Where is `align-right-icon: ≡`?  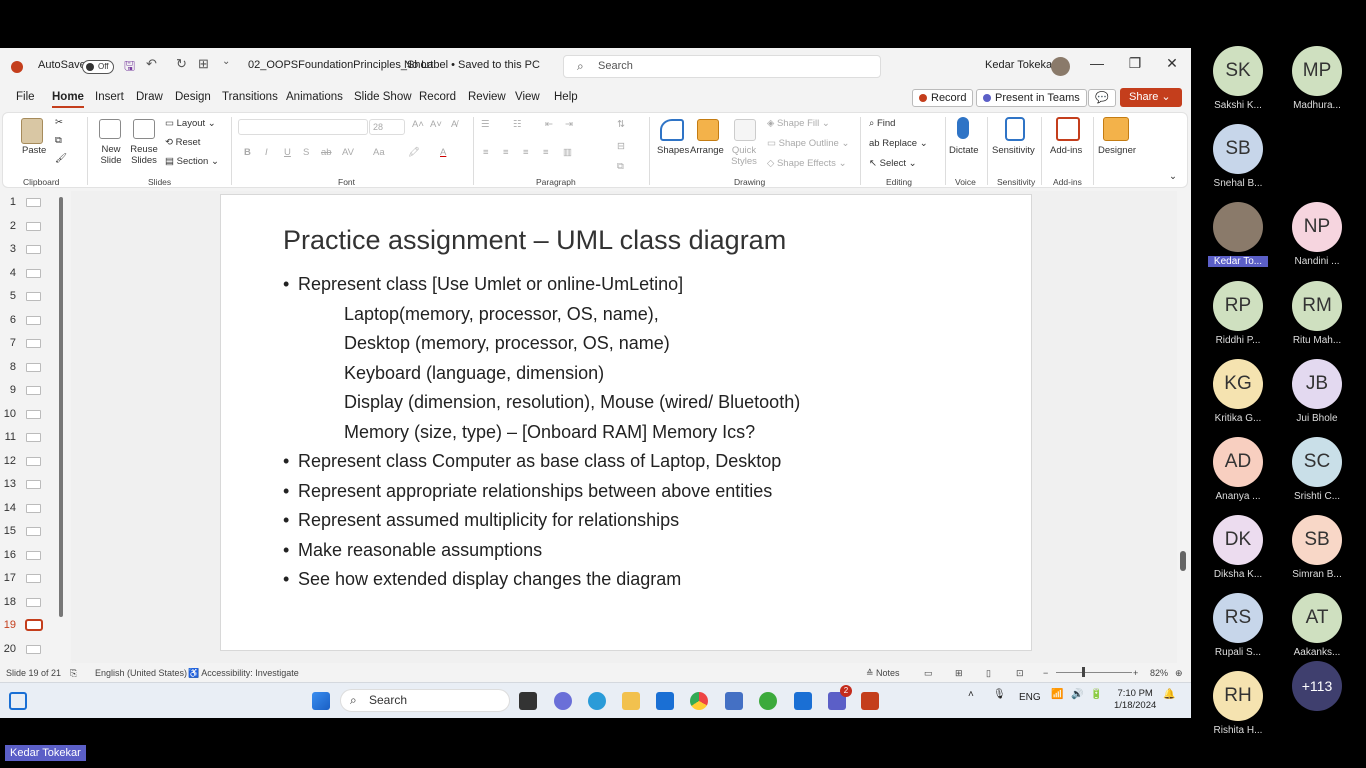 align-right-icon: ≡ is located at coordinates (526, 152).